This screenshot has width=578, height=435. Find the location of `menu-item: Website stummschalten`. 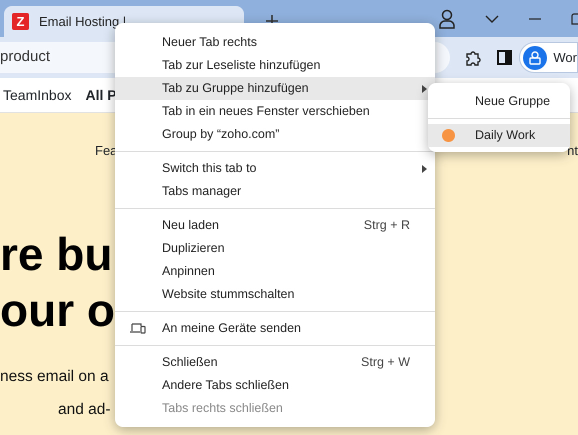

menu-item: Website stummschalten is located at coordinates (275, 294).